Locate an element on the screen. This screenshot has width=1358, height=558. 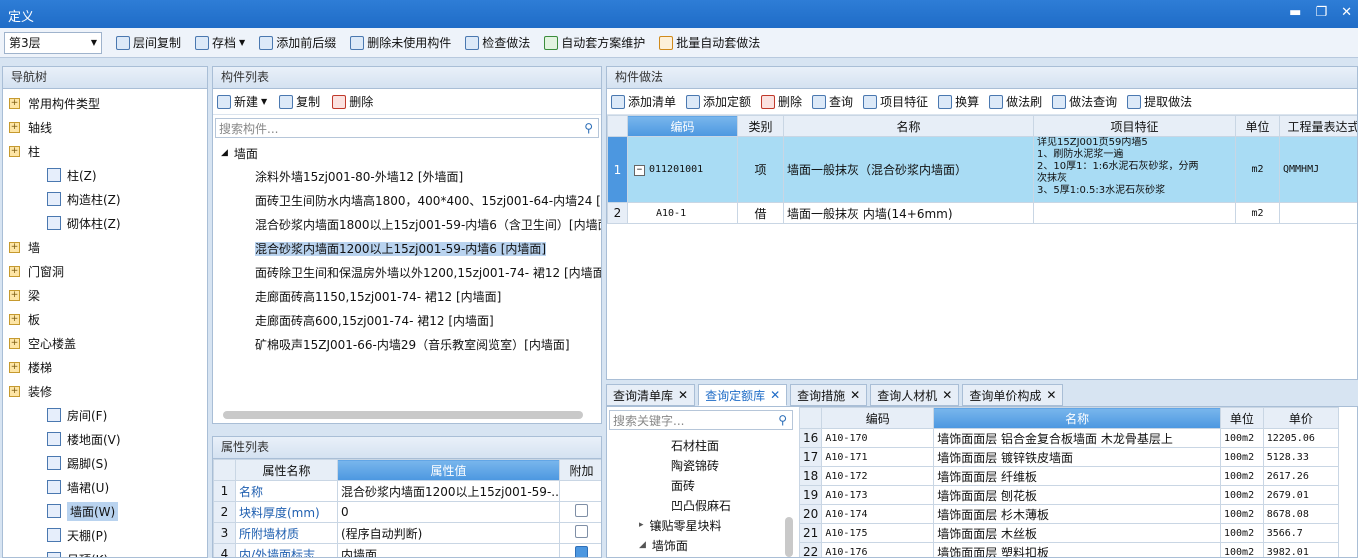
minimize-button: ▬ is located at coordinates (1295, 12).